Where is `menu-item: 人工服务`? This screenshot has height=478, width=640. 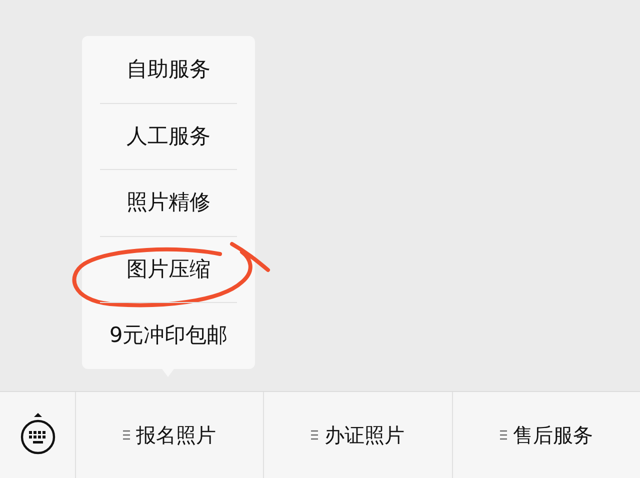 menu-item: 人工服务 is located at coordinates (168, 136).